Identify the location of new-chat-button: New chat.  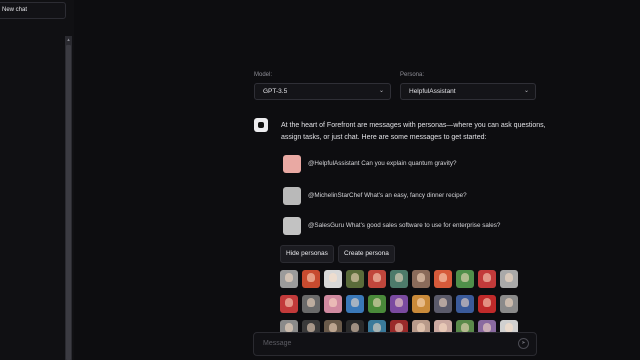
(33, 10).